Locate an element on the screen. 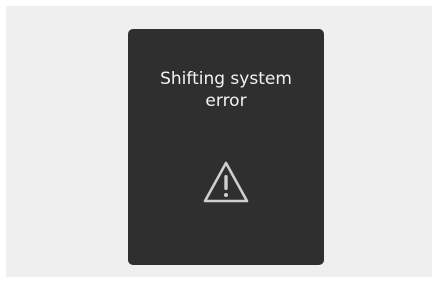 Image resolution: width=438 pixels, height=283 pixels. warning-triangle-icon is located at coordinates (226, 182).